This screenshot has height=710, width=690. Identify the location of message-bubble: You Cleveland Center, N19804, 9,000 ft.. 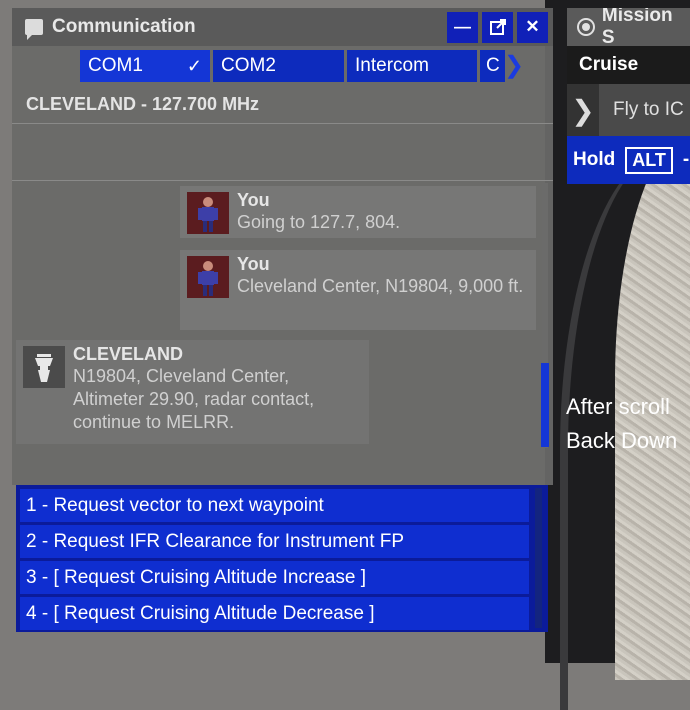
(358, 290).